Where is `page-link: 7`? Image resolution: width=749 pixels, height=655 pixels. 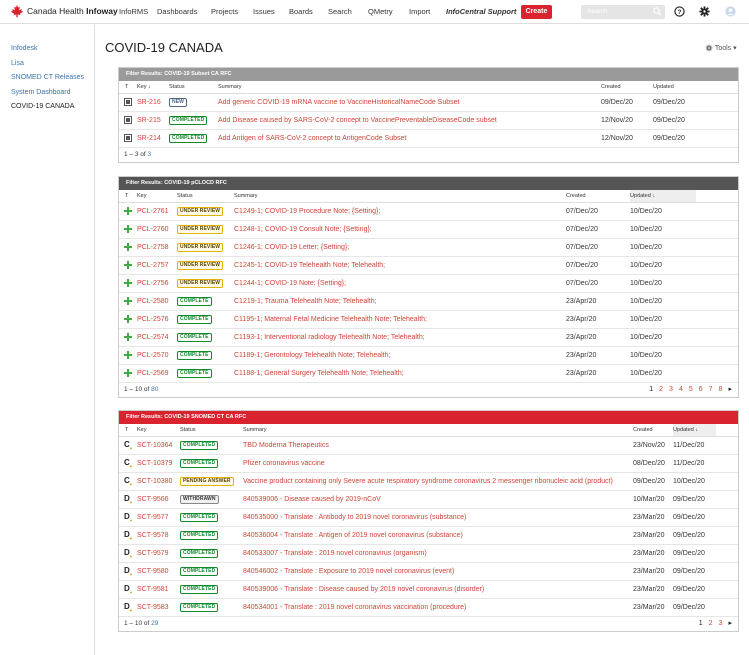 page-link: 7 is located at coordinates (711, 389).